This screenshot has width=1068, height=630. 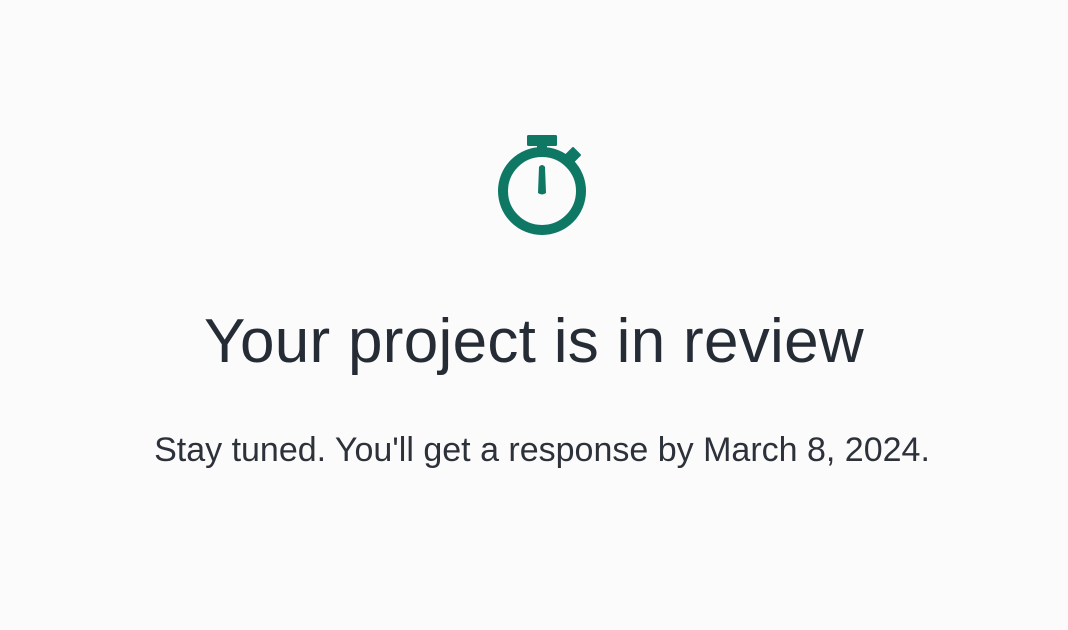 What do you see at coordinates (542, 185) in the screenshot?
I see `stopwatch-icon` at bounding box center [542, 185].